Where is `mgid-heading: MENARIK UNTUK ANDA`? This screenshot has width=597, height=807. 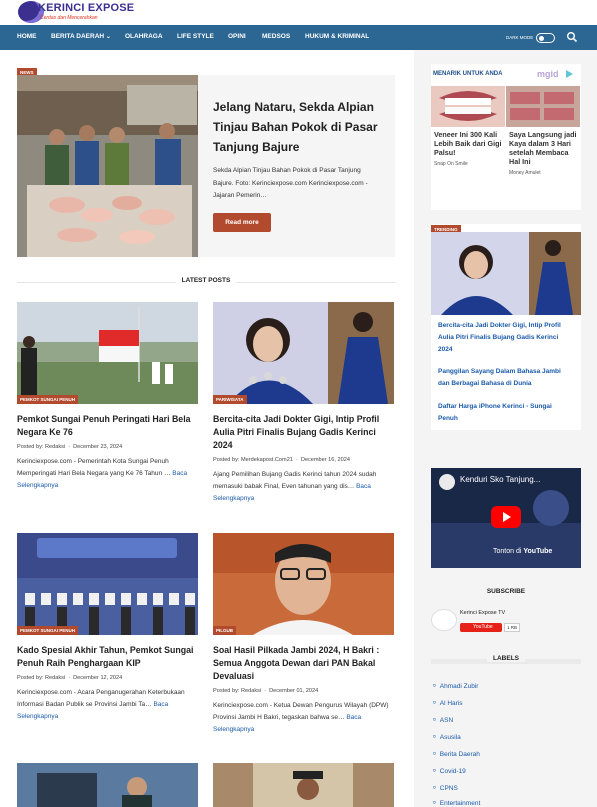 mgid-heading: MENARIK UNTUK ANDA is located at coordinates (468, 74).